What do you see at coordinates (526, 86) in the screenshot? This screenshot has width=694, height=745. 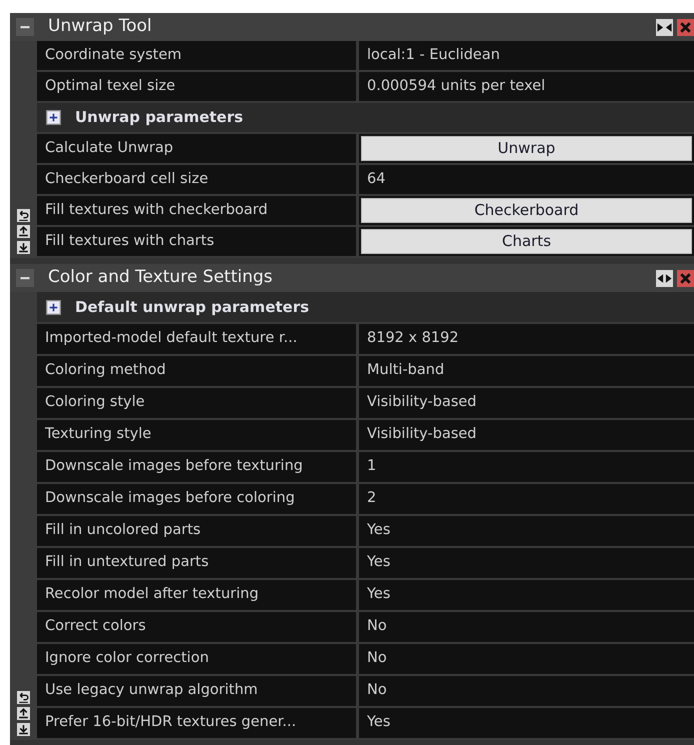 I see `property-value: 0.000594 units per texel` at bounding box center [526, 86].